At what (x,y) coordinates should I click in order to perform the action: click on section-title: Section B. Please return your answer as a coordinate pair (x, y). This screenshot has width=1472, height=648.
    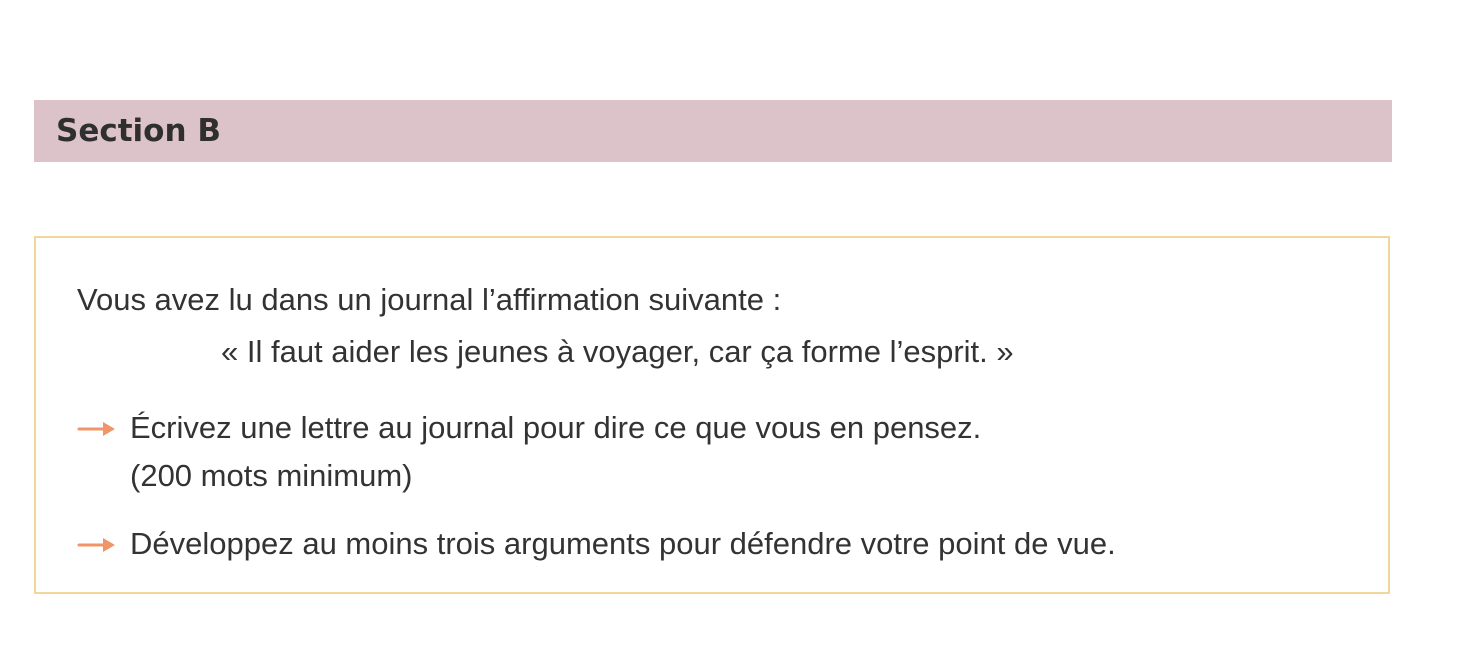
    Looking at the image, I should click on (138, 131).